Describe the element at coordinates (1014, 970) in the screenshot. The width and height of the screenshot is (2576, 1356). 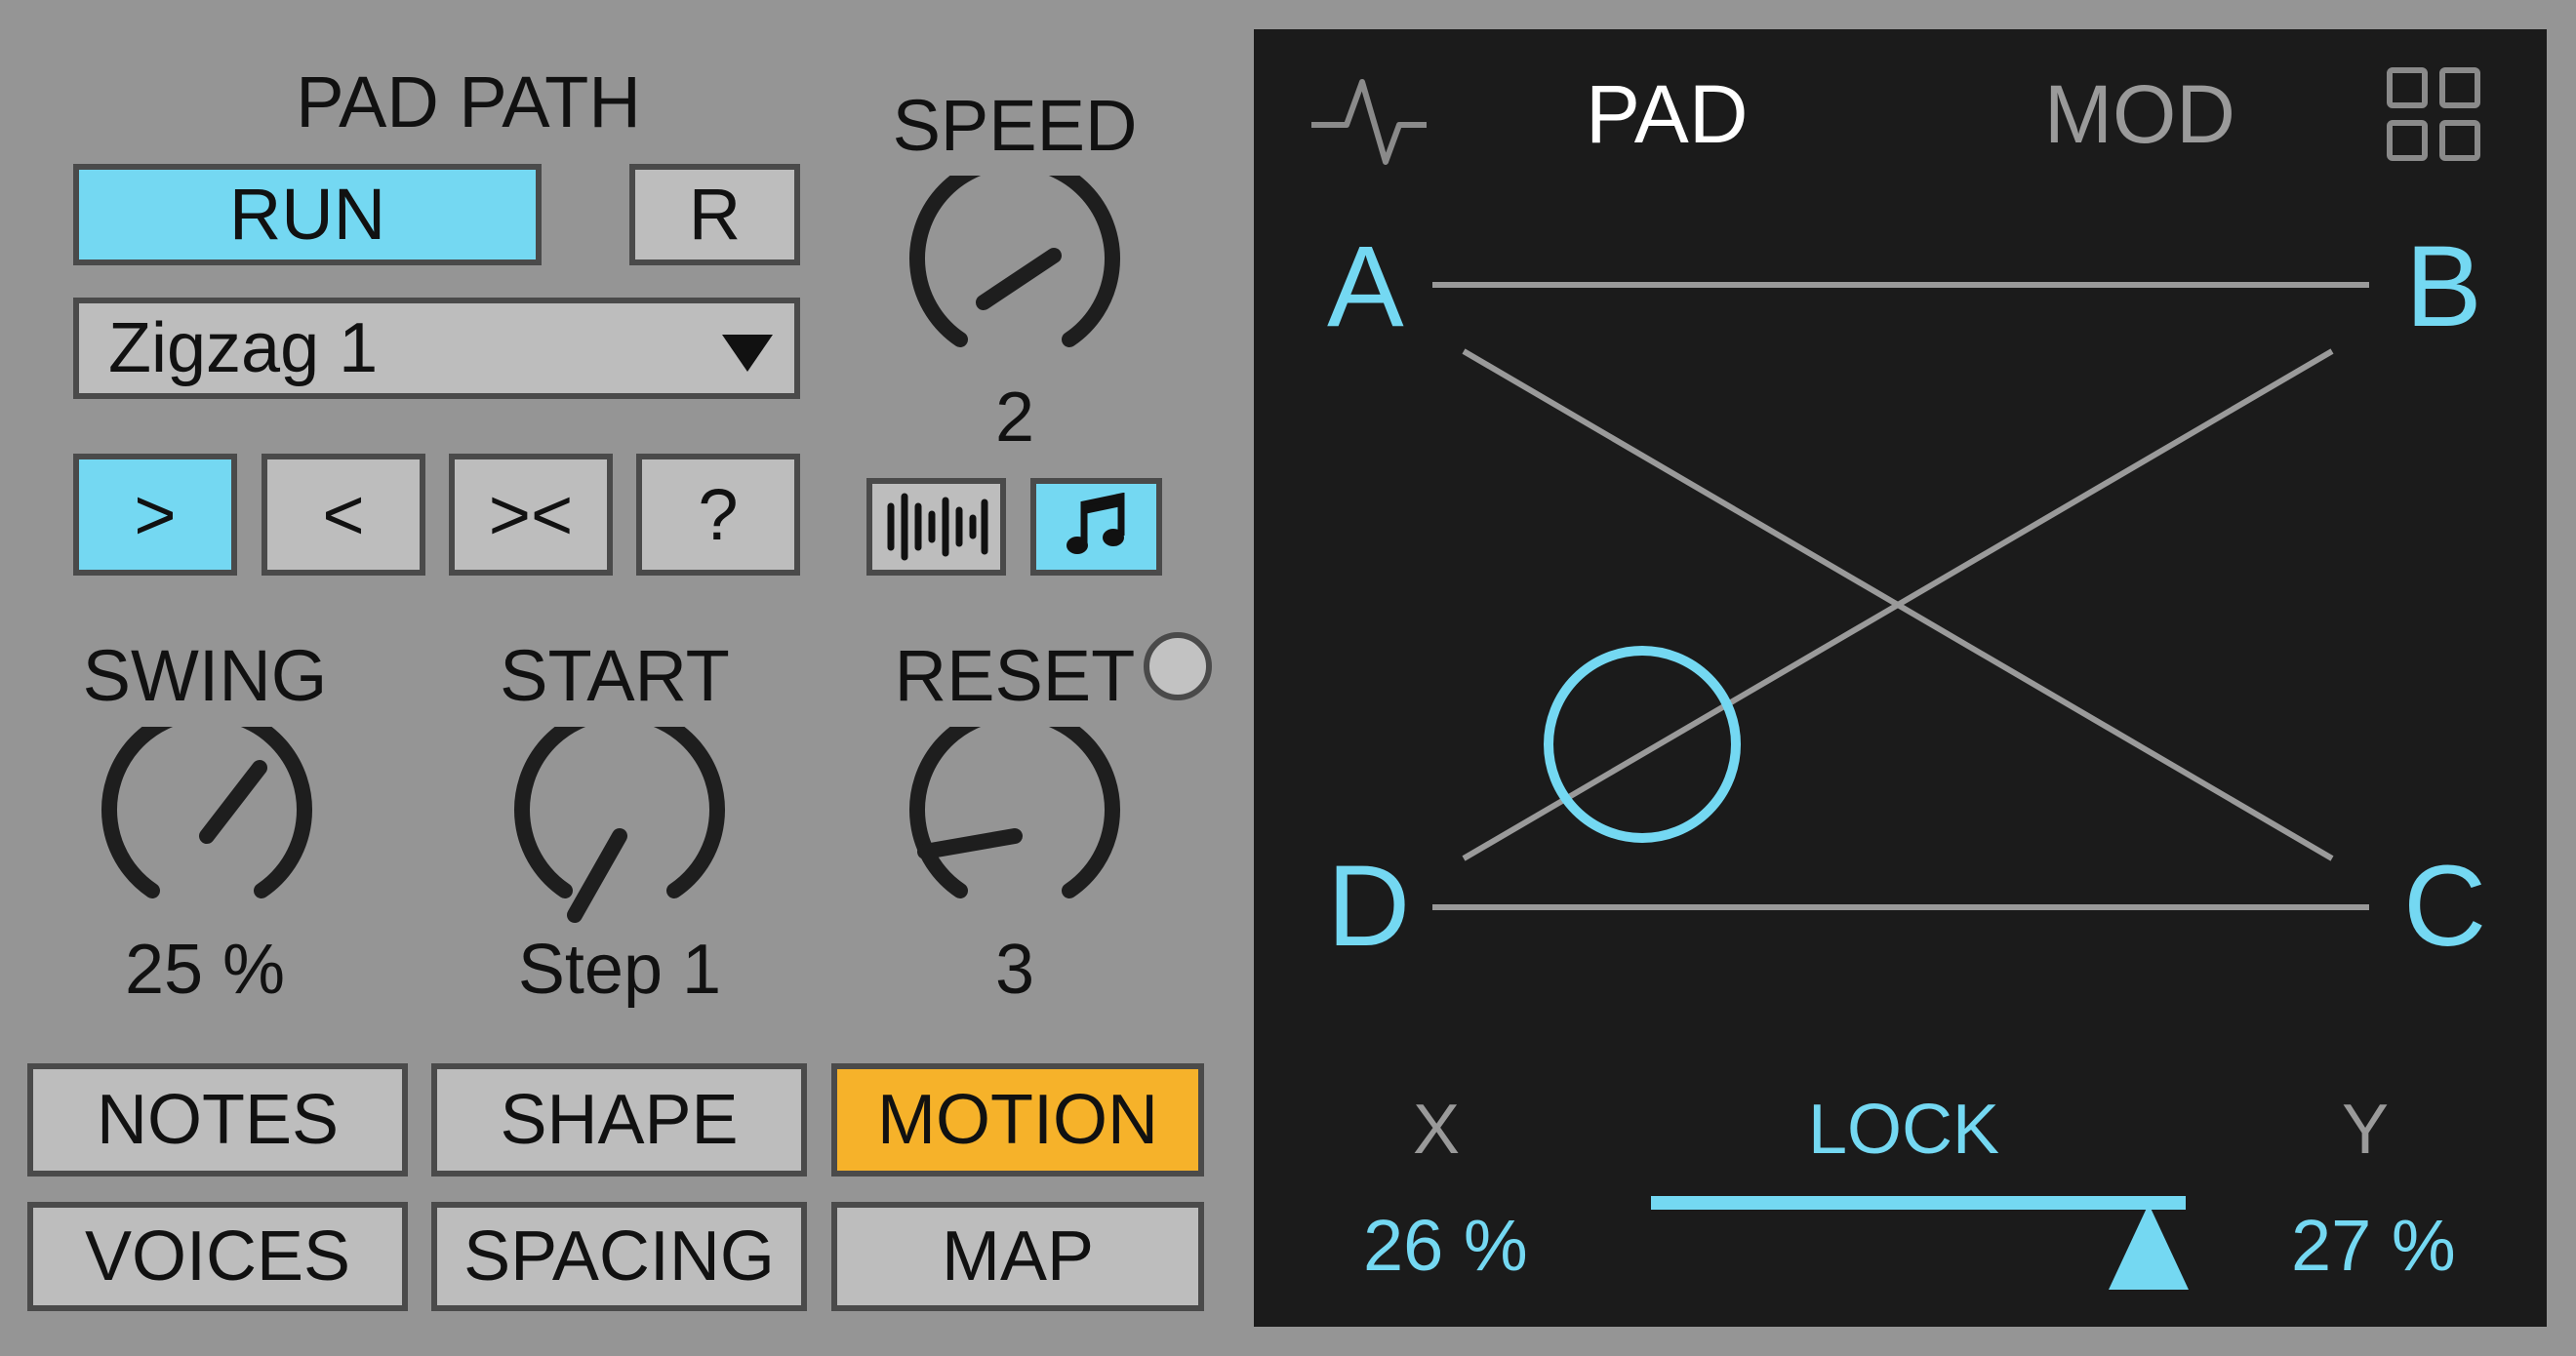
I see `reset-value: 3` at that location.